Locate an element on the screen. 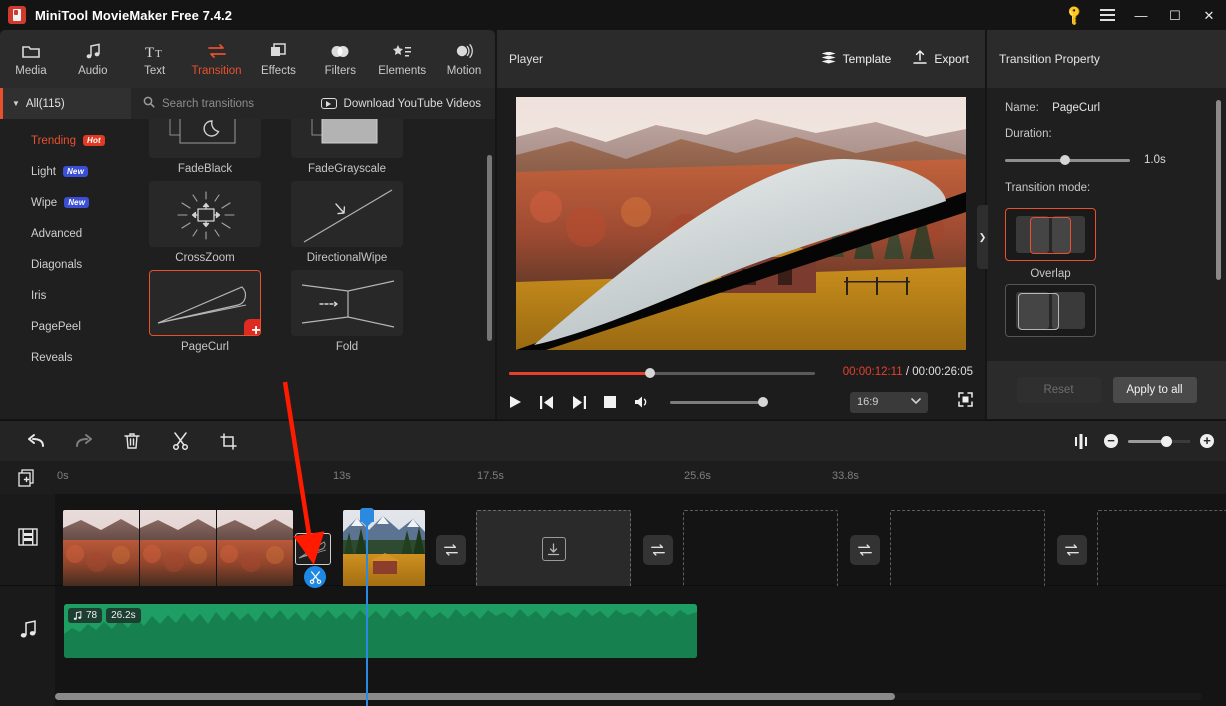 The width and height of the screenshot is (1226, 706). close-button: ✕ is located at coordinates (1209, 15).